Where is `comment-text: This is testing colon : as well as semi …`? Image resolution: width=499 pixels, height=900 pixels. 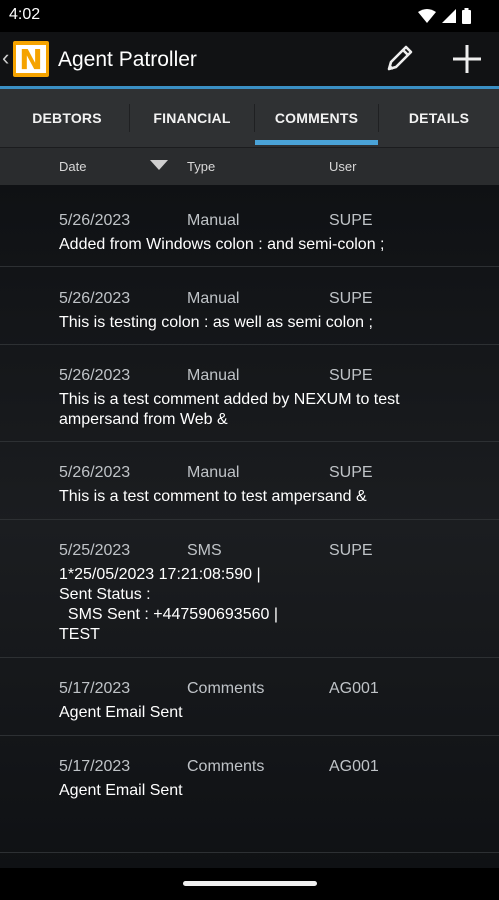 comment-text: This is testing colon : as well as semi … is located at coordinates (216, 322).